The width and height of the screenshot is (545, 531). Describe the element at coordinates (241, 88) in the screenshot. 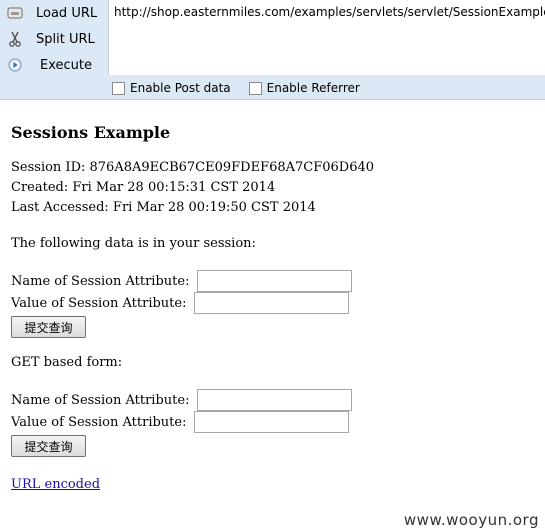

I see `hackbar-options: Enable Post data Enable Referrer` at that location.